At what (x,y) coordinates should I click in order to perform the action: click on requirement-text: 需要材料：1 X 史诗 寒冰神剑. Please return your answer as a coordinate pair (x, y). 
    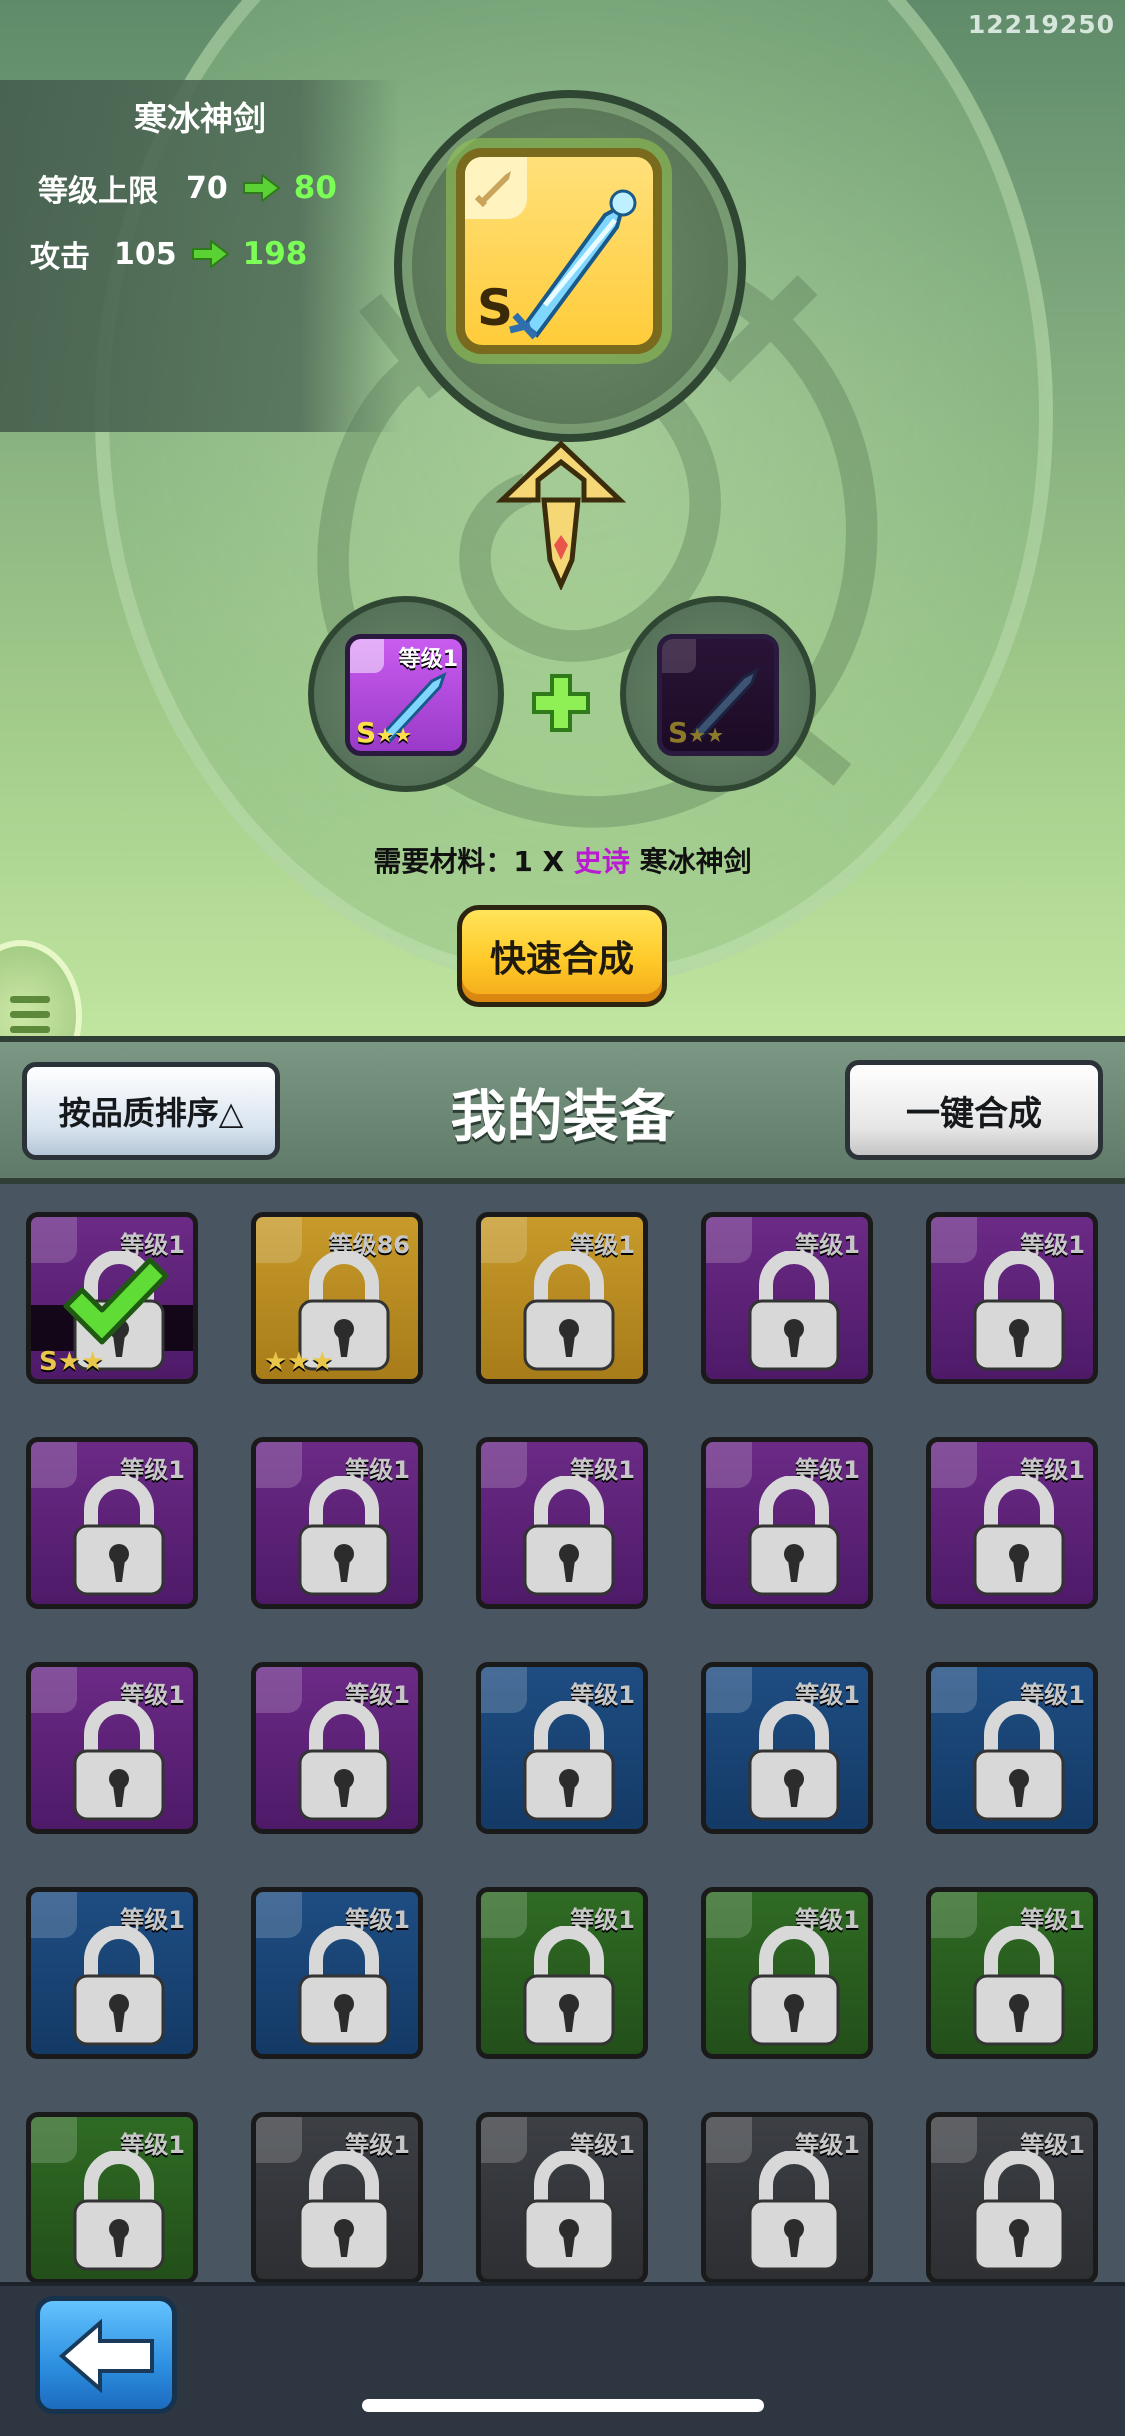
    Looking at the image, I should click on (562, 860).